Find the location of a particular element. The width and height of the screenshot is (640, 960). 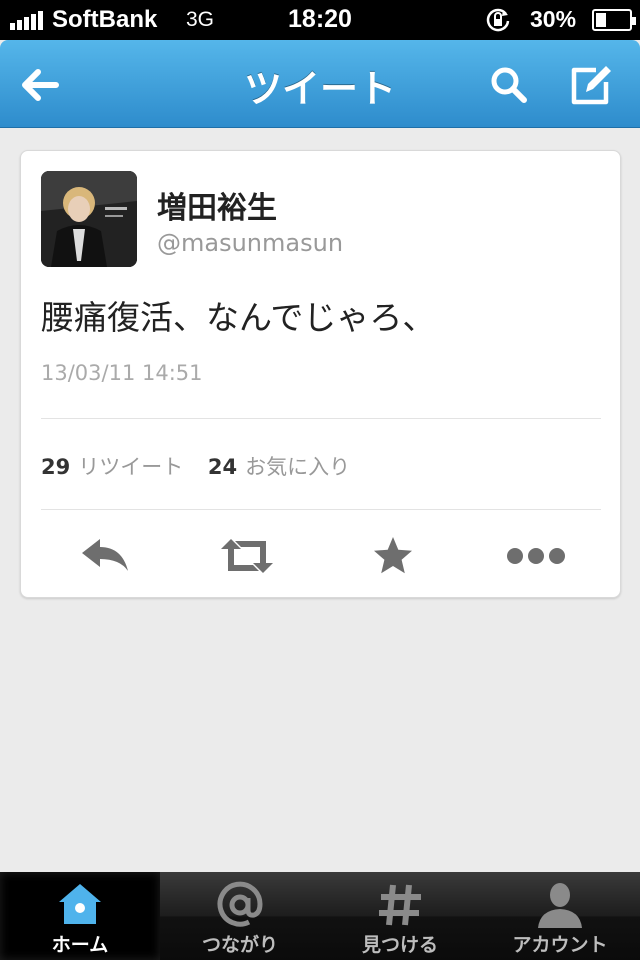

avatar is located at coordinates (89, 219).